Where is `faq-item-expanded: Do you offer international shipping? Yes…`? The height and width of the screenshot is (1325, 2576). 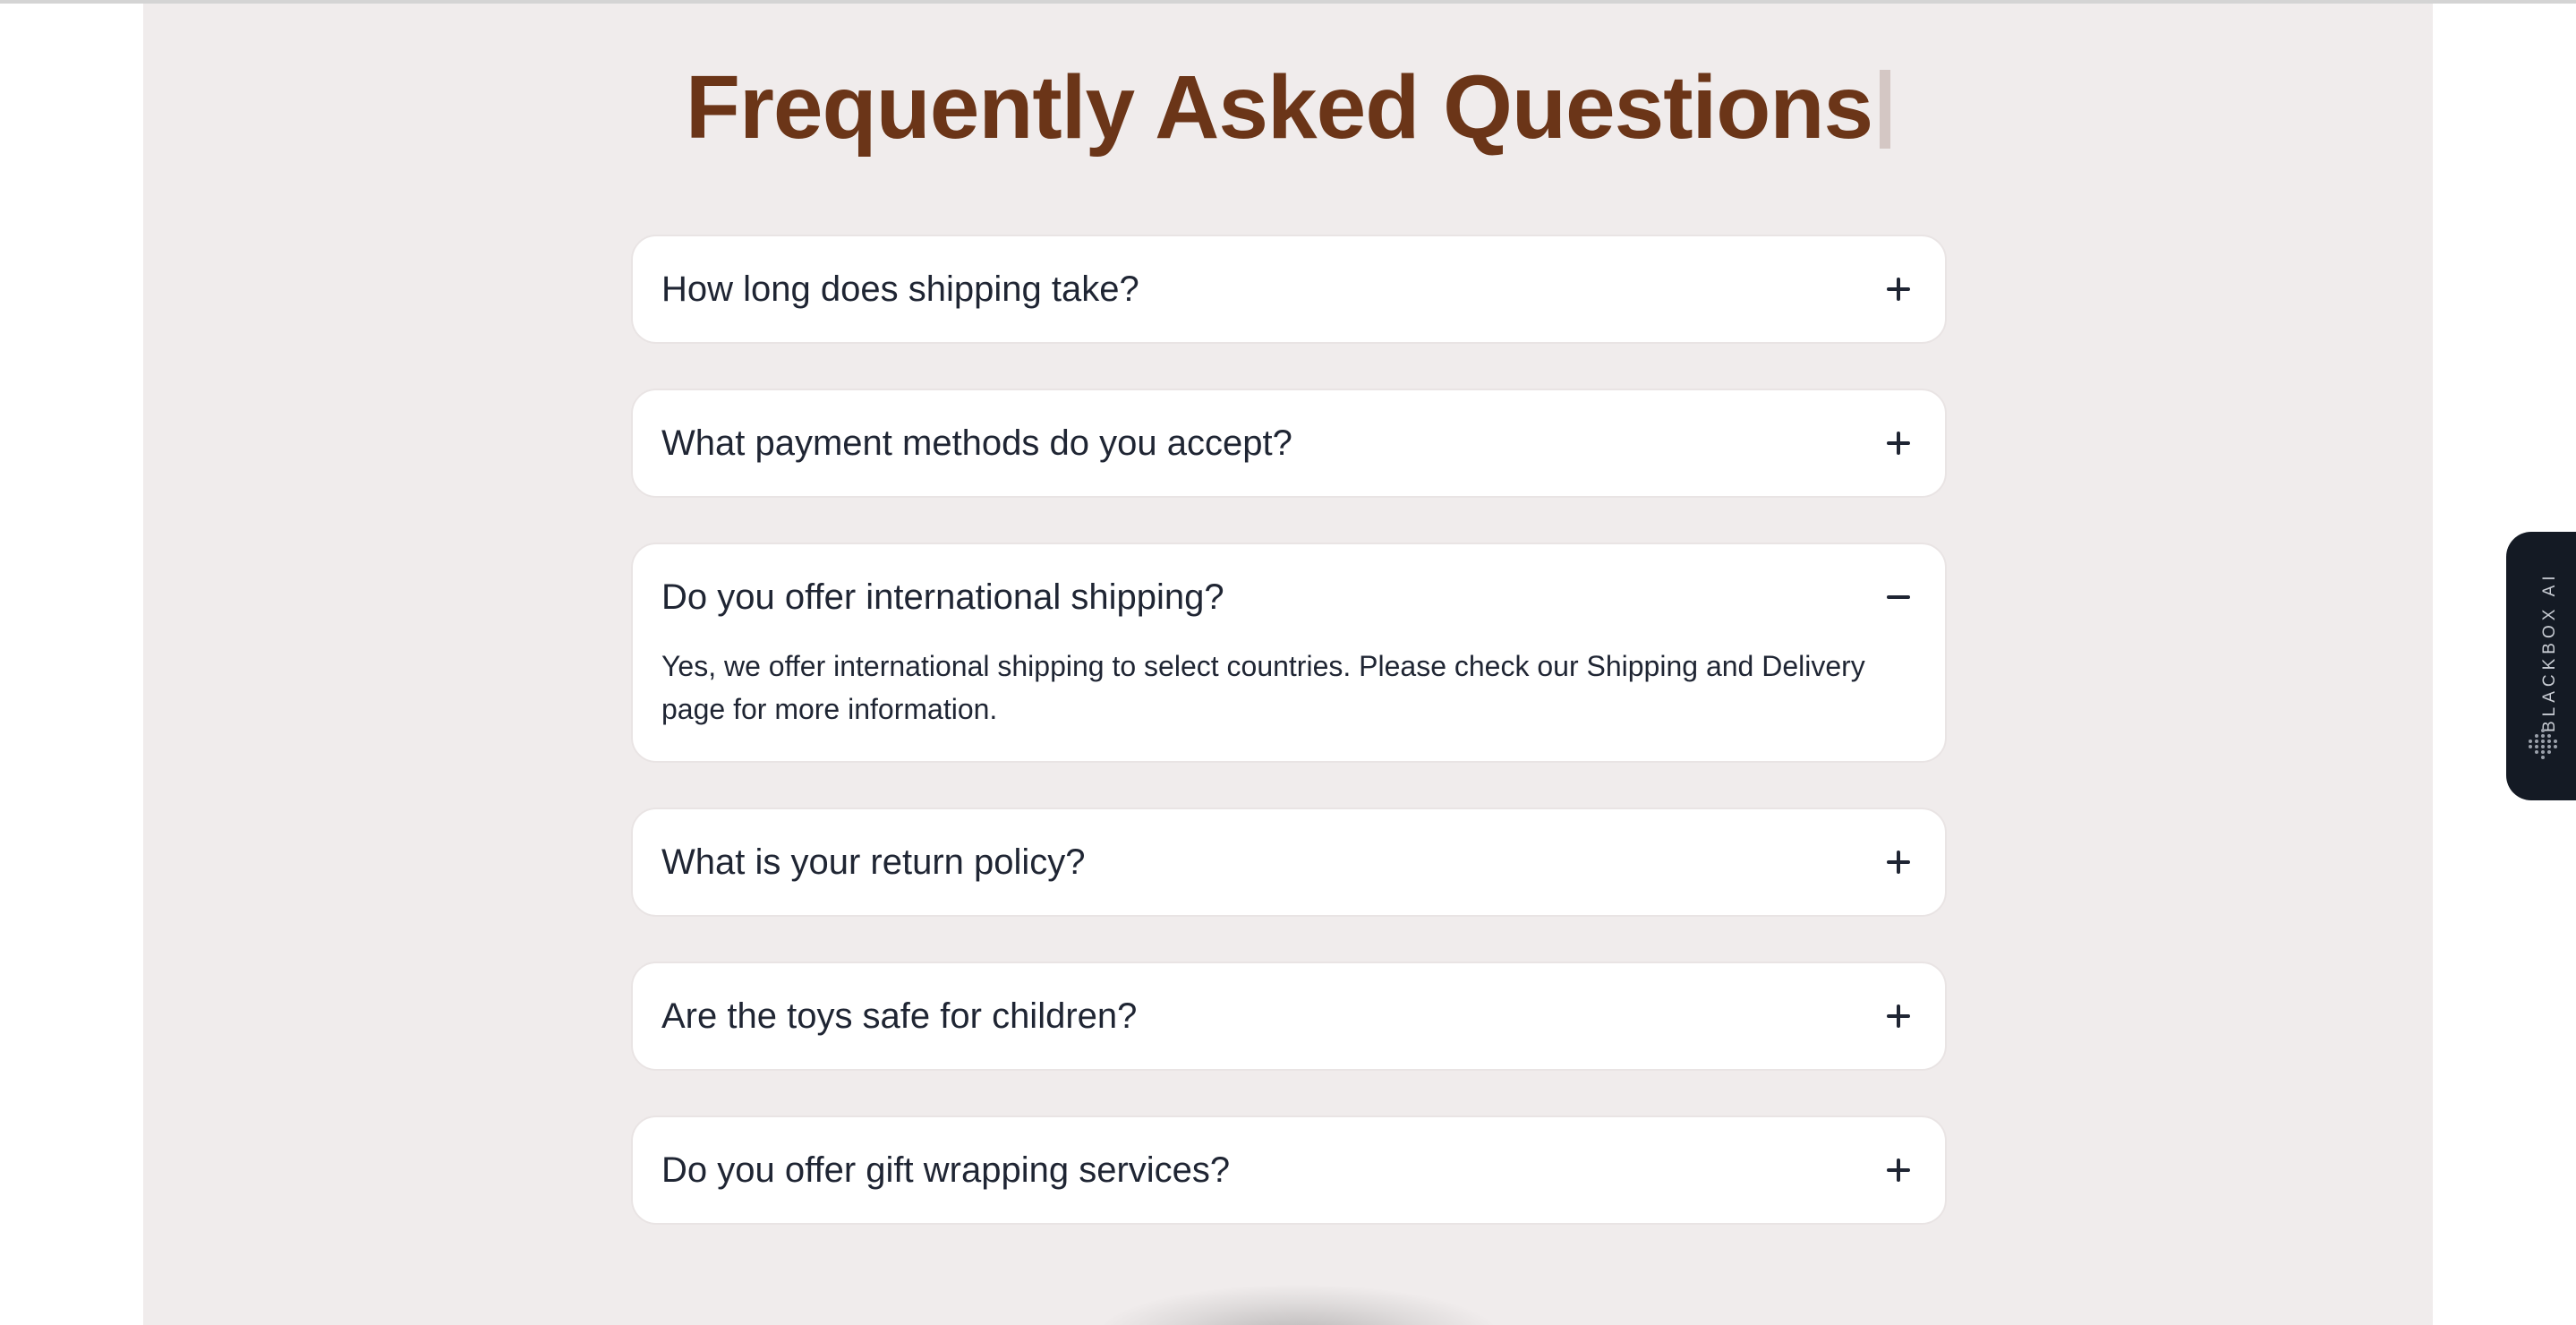 faq-item-expanded: Do you offer international shipping? Yes… is located at coordinates (1289, 653).